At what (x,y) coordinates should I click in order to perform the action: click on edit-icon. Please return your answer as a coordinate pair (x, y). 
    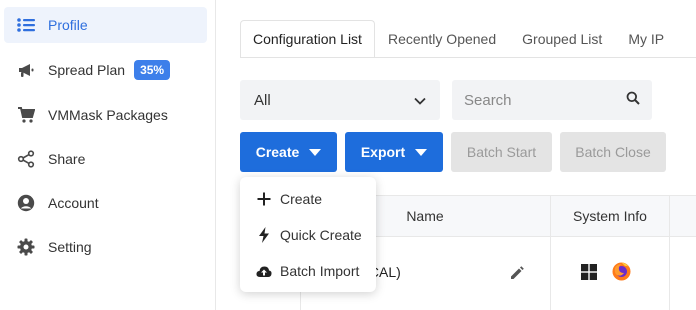
    Looking at the image, I should click on (517, 273).